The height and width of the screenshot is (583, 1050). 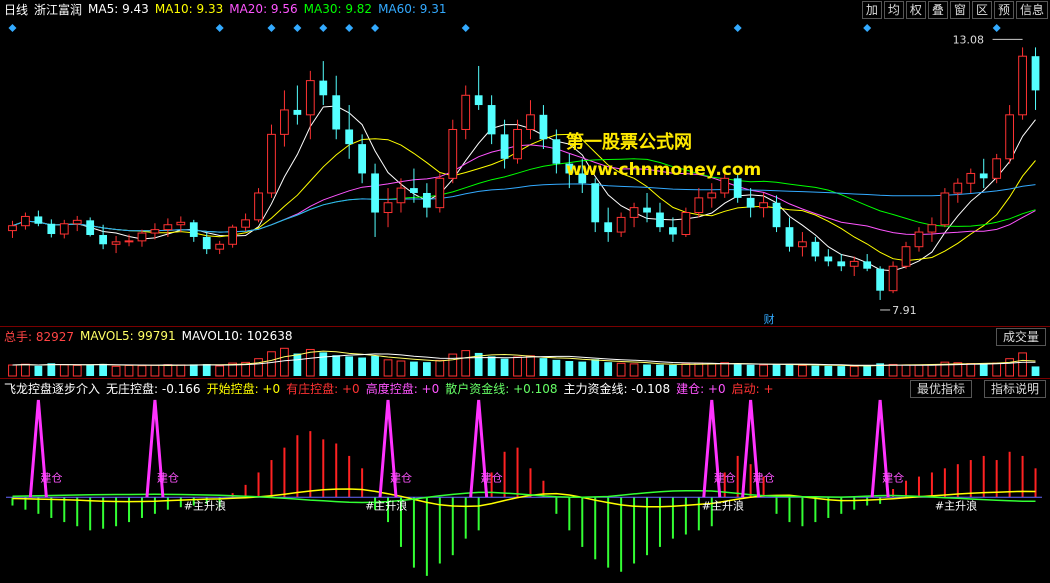 I want to click on indicator-legend-item: 有庄控盘: +0, so click(x=323, y=388).